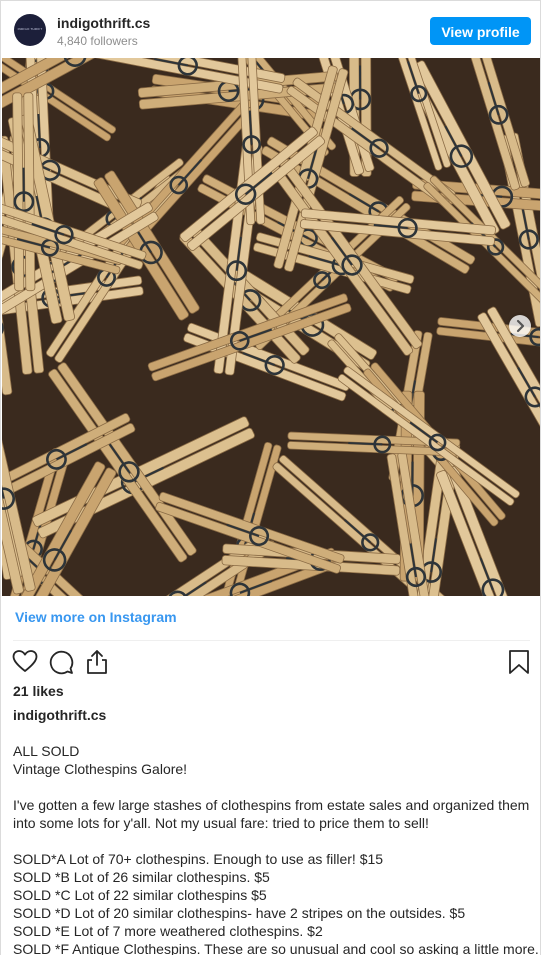 The image size is (543, 955). I want to click on view-profile-button: View profile, so click(480, 31).